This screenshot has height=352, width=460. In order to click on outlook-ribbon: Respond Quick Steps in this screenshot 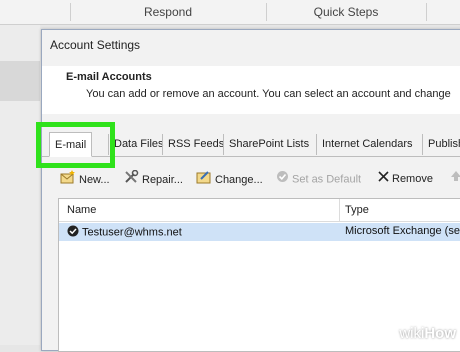, I will do `click(230, 12)`.